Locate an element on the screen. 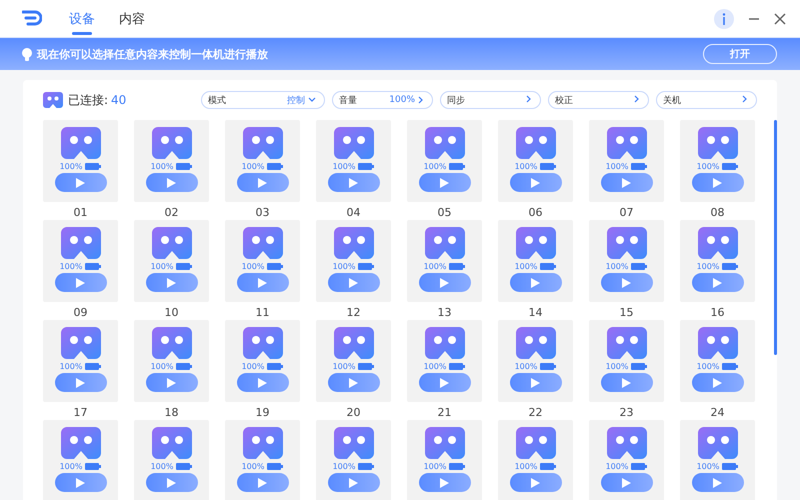  toolbar-button: 校正 is located at coordinates (598, 100).